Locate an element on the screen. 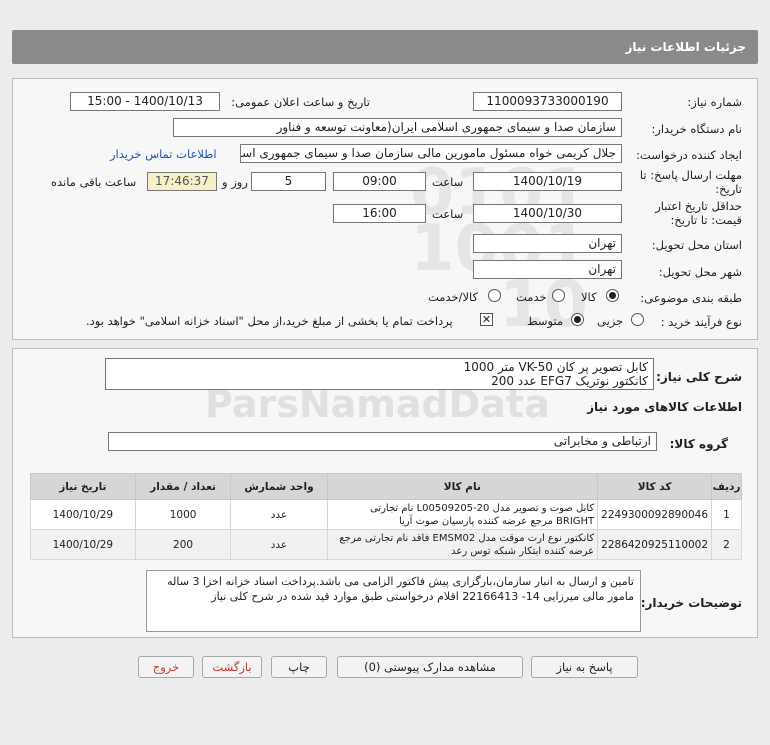  summary-line-1: کابل تصویر پر کان VK-50 متر 1000 is located at coordinates (555, 367).